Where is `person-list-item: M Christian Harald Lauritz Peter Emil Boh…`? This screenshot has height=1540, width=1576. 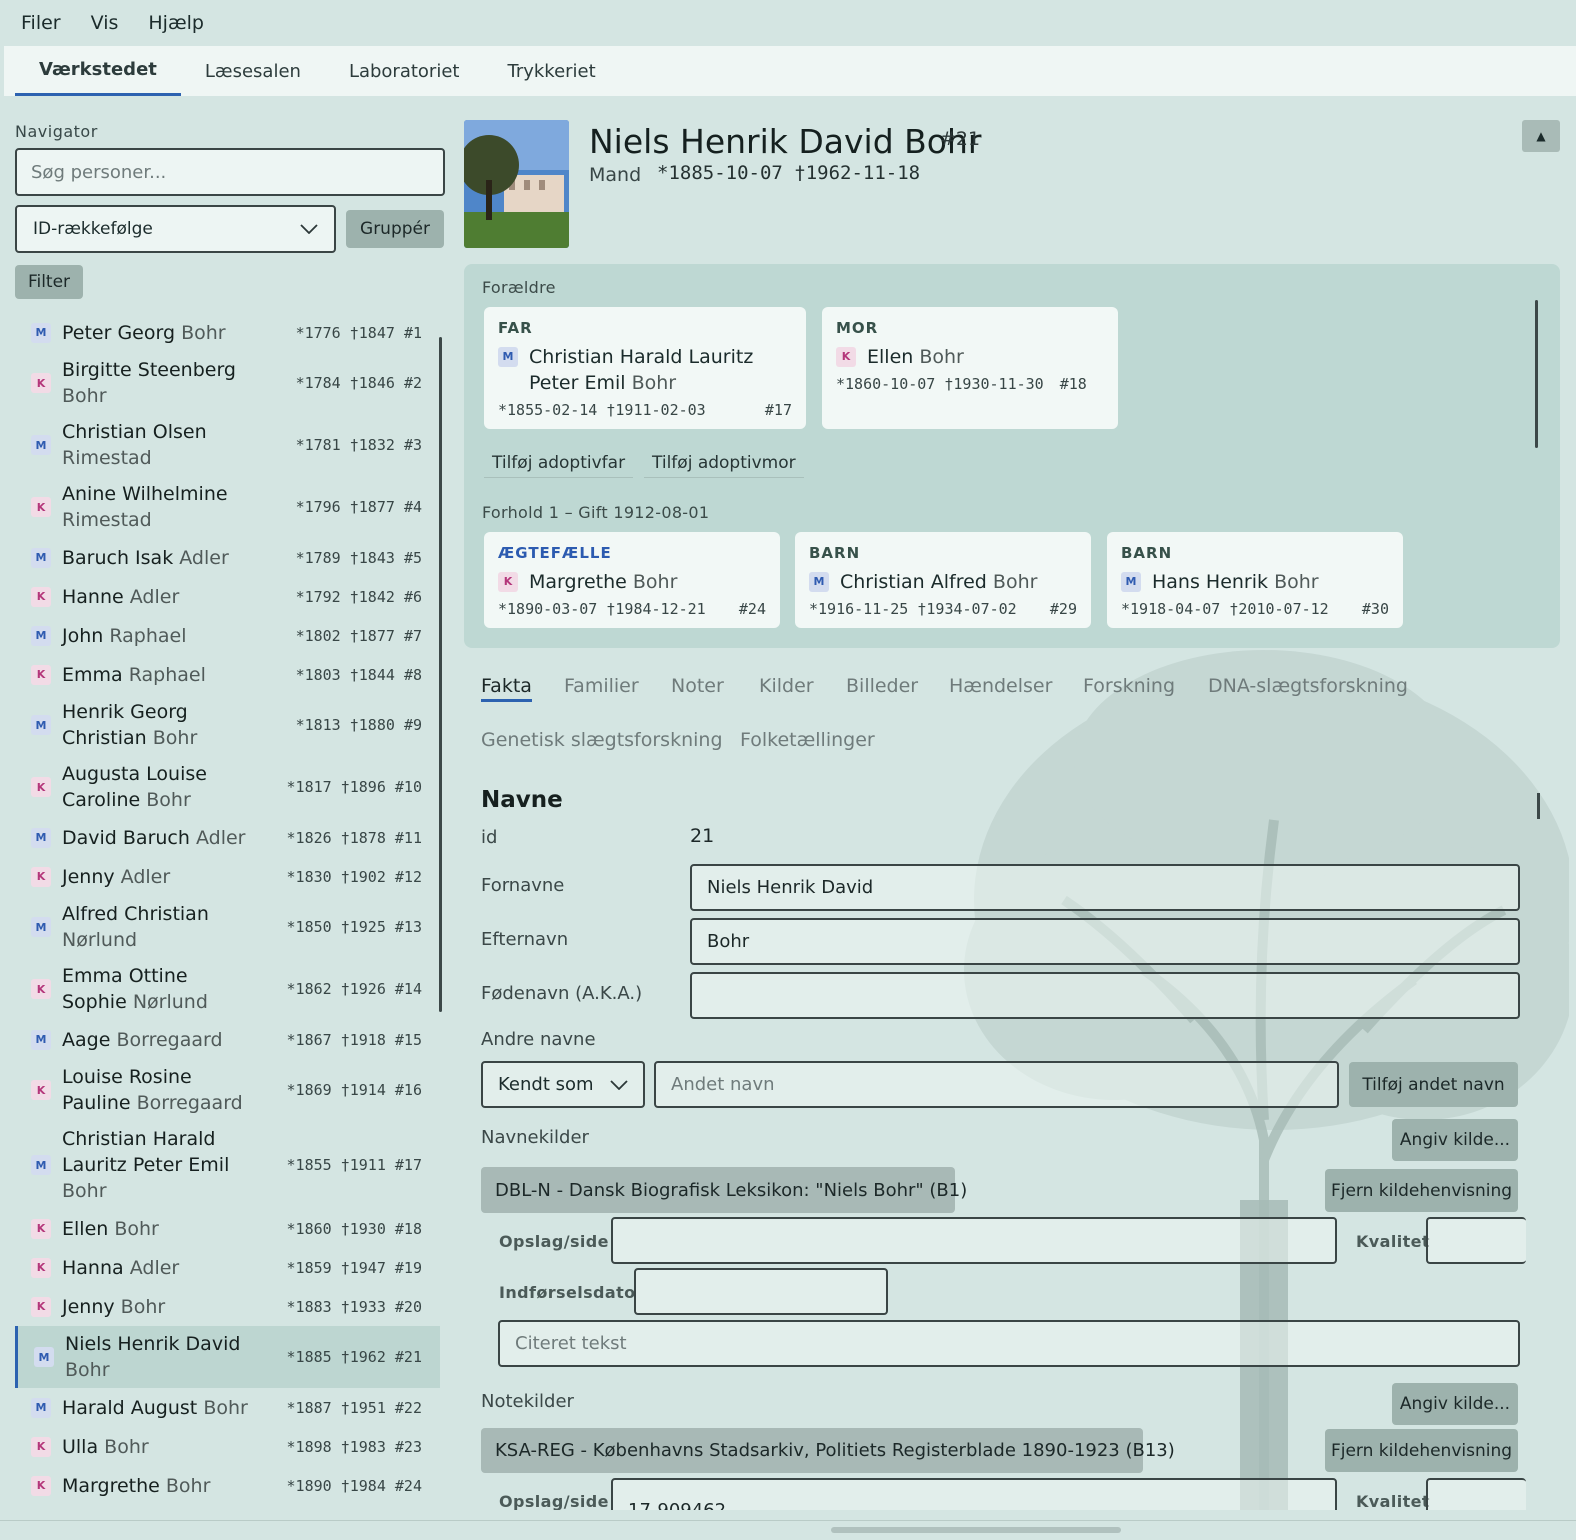 person-list-item: M Christian Harald Lauritz Peter Emil Boh… is located at coordinates (227, 1165).